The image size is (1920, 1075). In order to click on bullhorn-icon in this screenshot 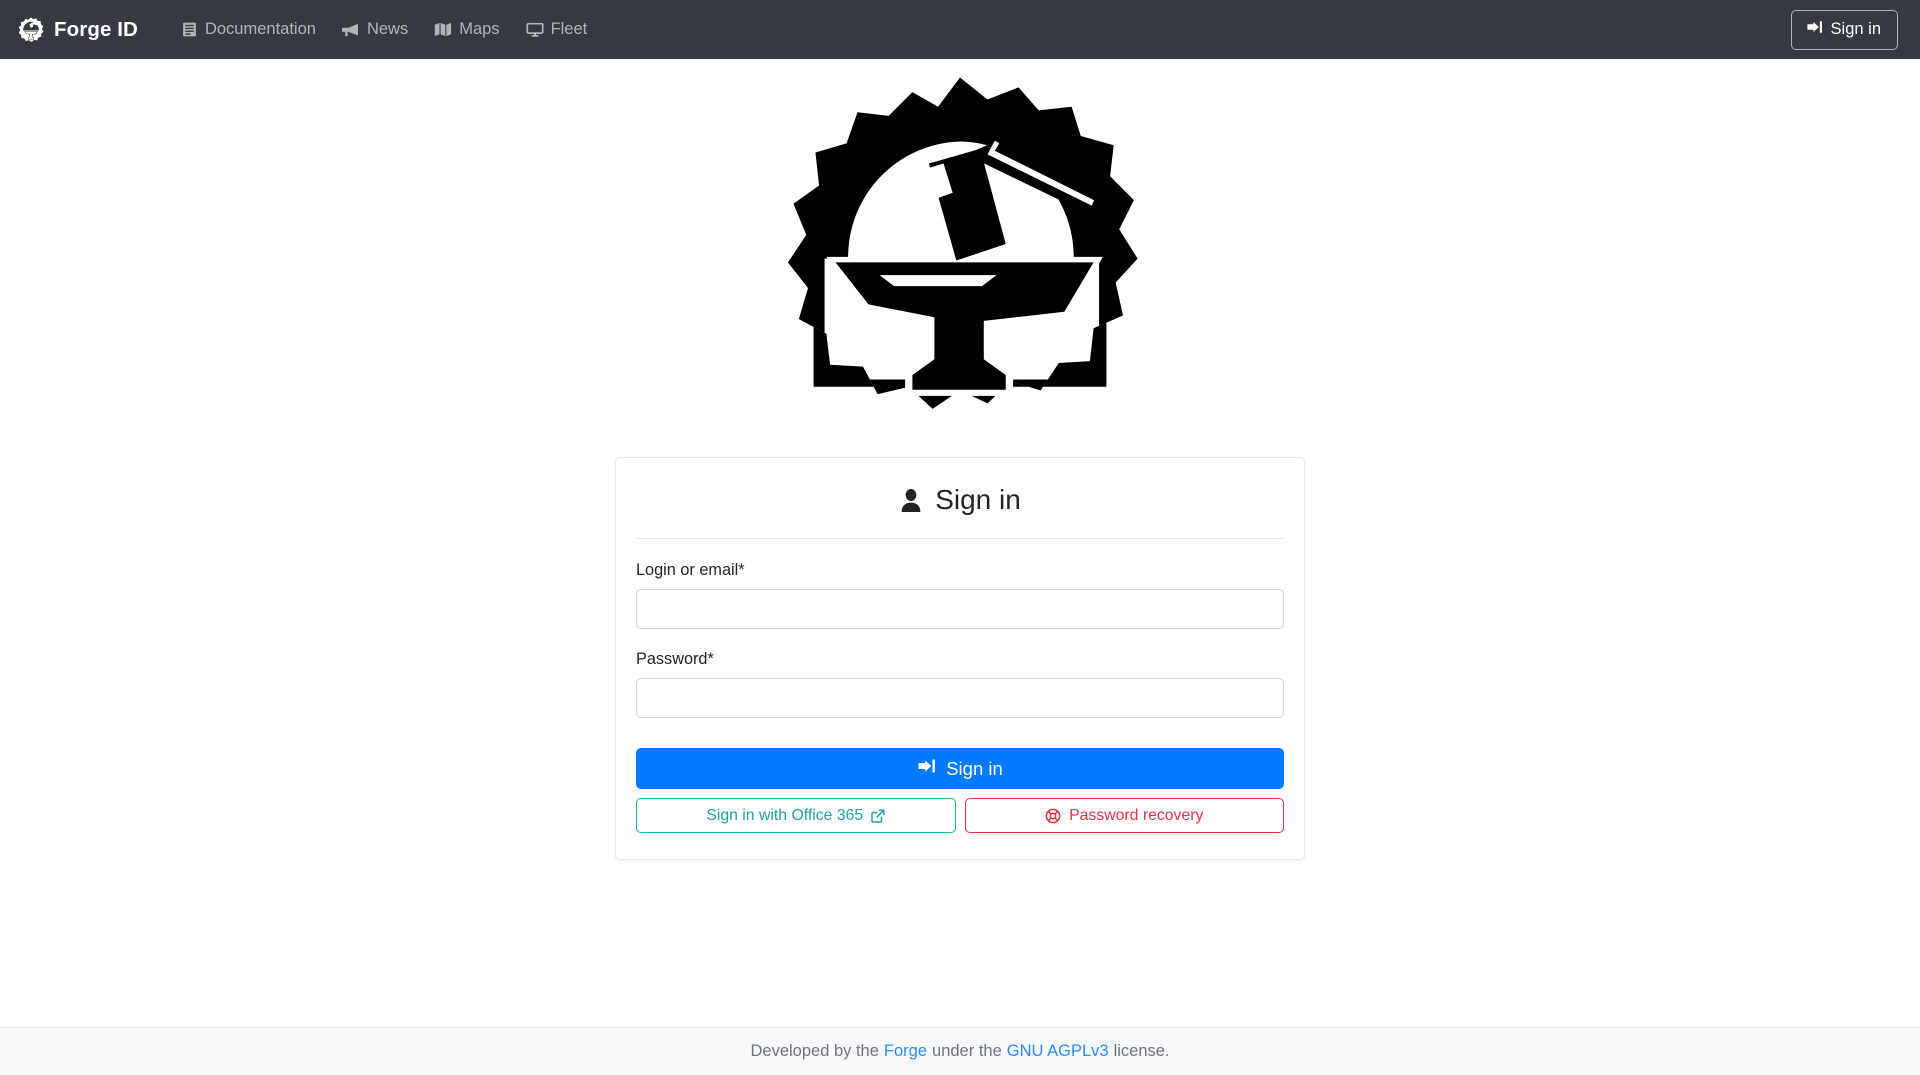, I will do `click(350, 29)`.